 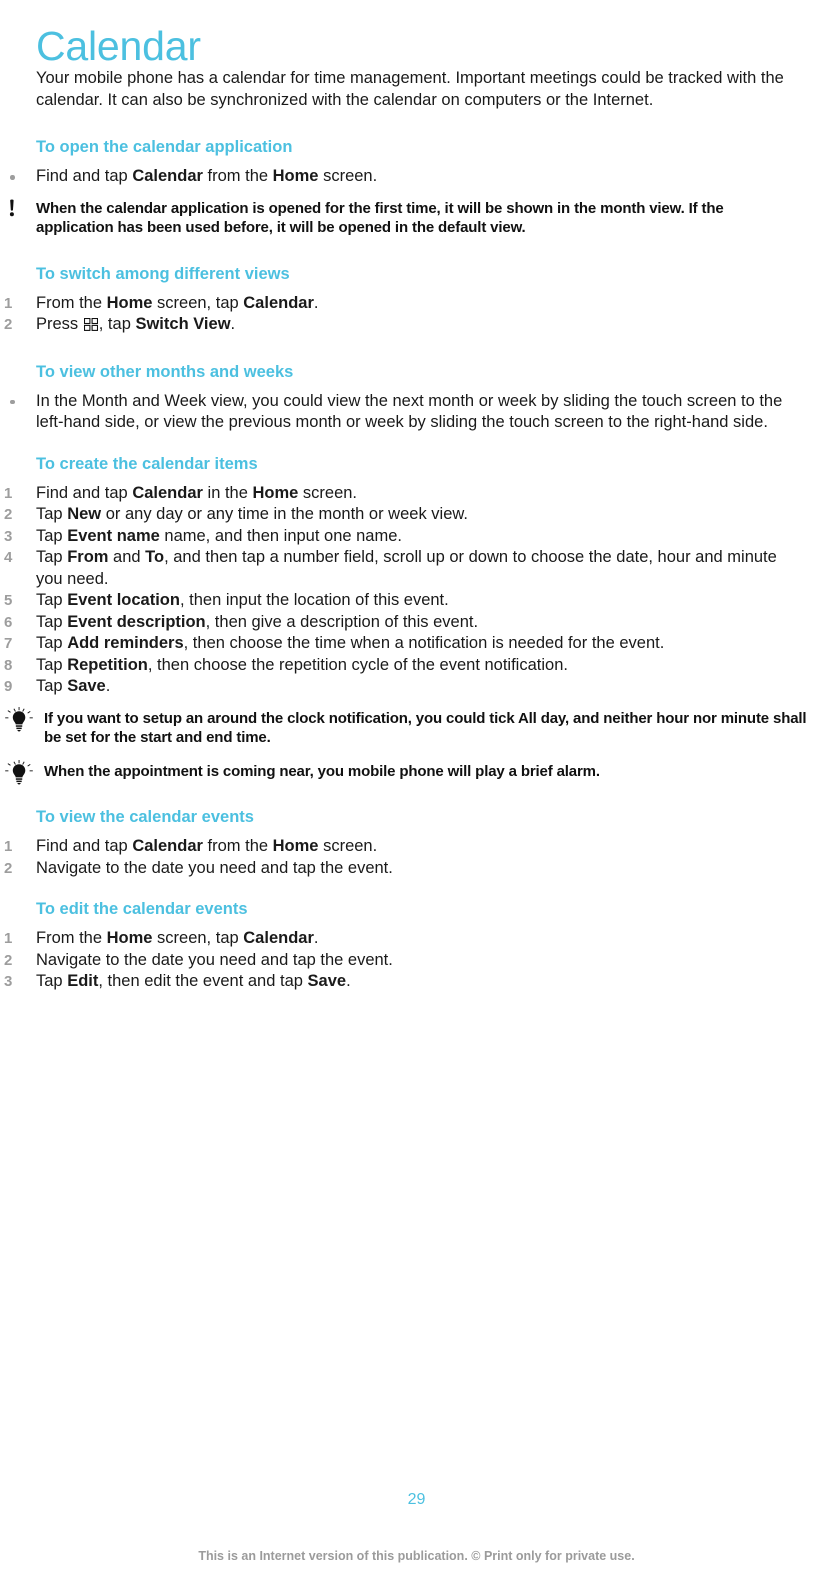 What do you see at coordinates (113, 535) in the screenshot?
I see `step-text-bold: Event name` at bounding box center [113, 535].